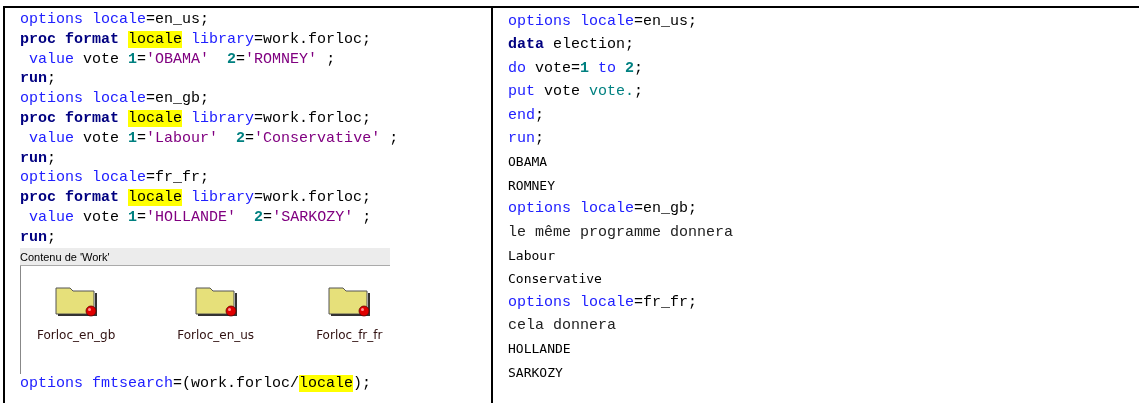 The image size is (1139, 403). What do you see at coordinates (205, 256) in the screenshot?
I see `window-title: Contenu de 'Work'` at bounding box center [205, 256].